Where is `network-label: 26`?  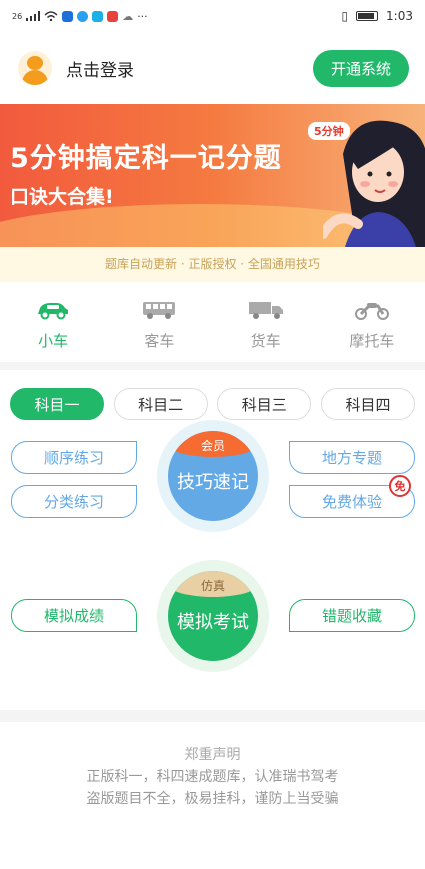
network-label: 26 is located at coordinates (17, 16).